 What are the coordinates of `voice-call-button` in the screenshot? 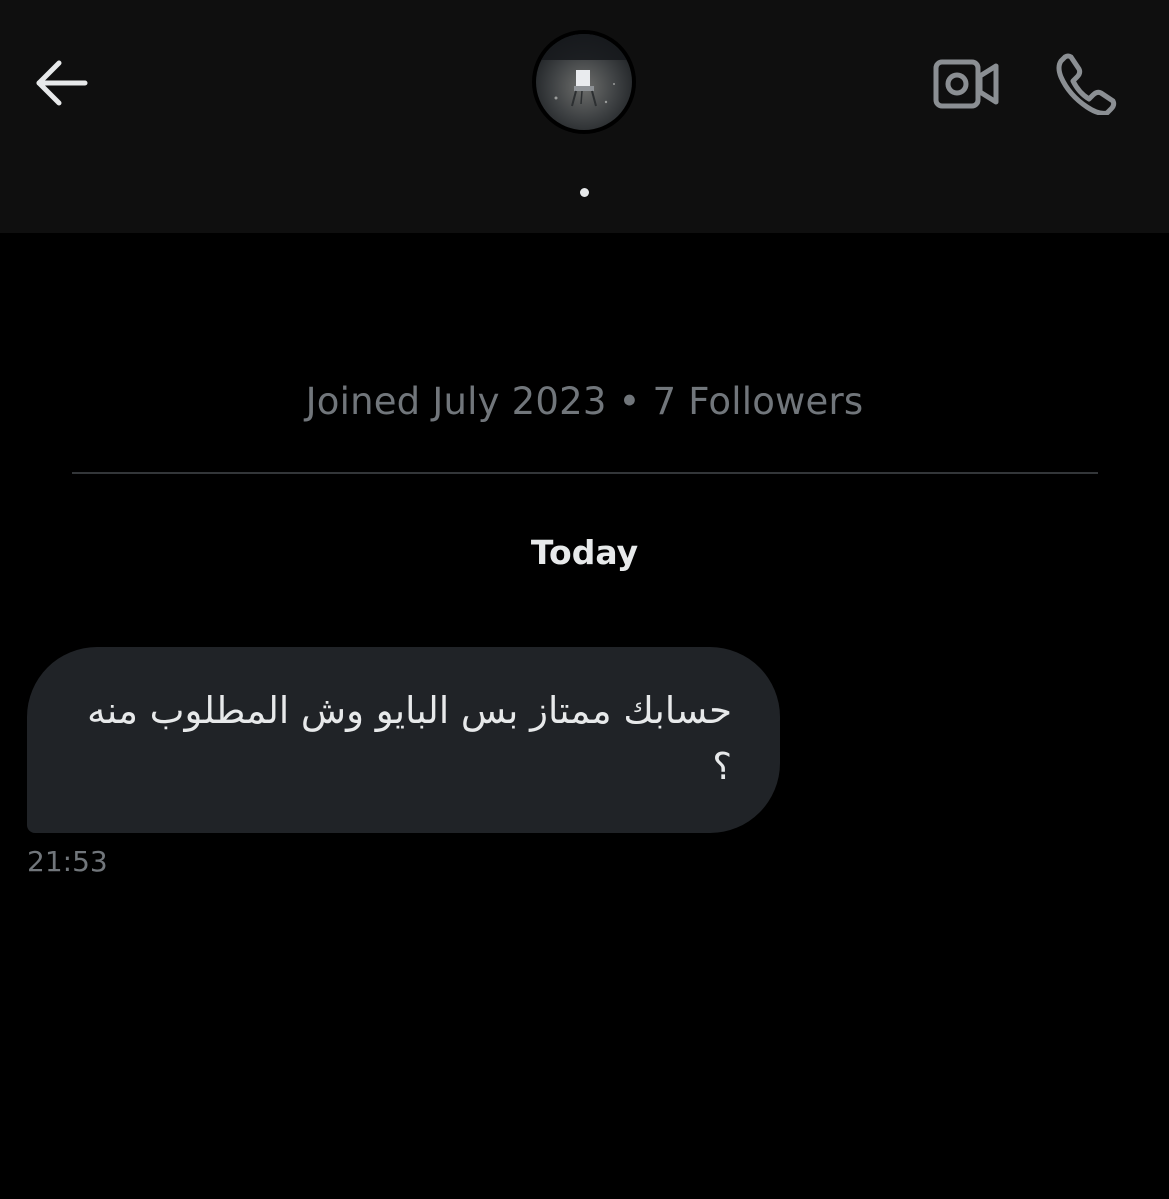 It's located at (1086, 84).